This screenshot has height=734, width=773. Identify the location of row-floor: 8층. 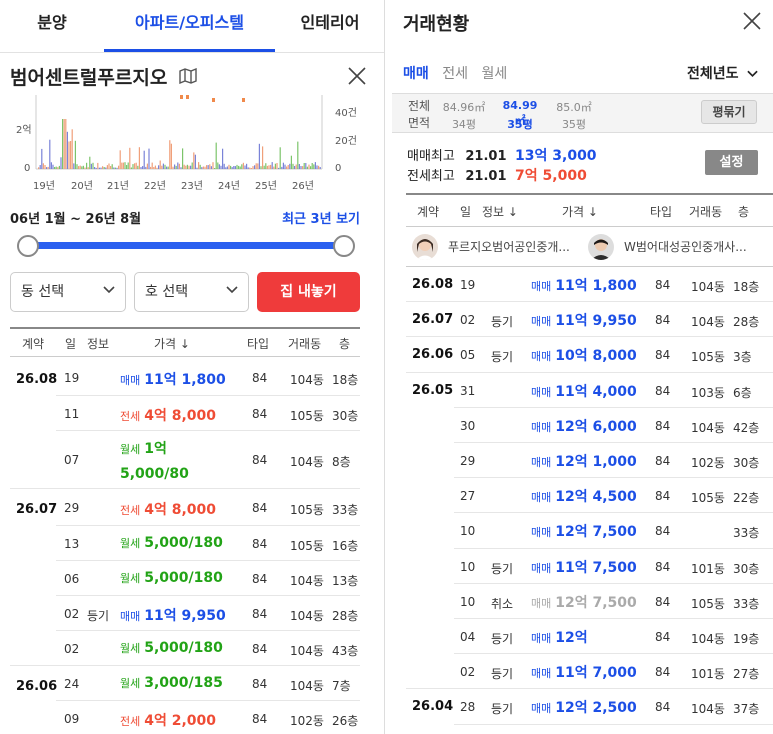
(341, 462).